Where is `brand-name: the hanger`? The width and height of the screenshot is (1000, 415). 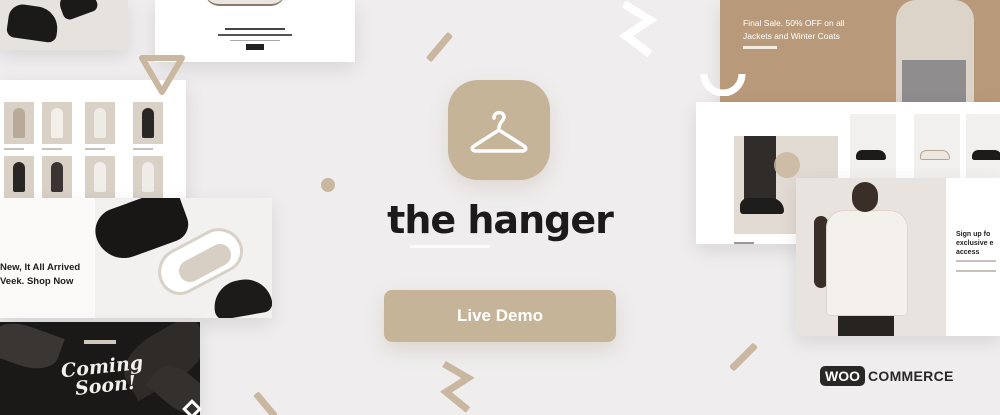
brand-name: the hanger is located at coordinates (500, 220).